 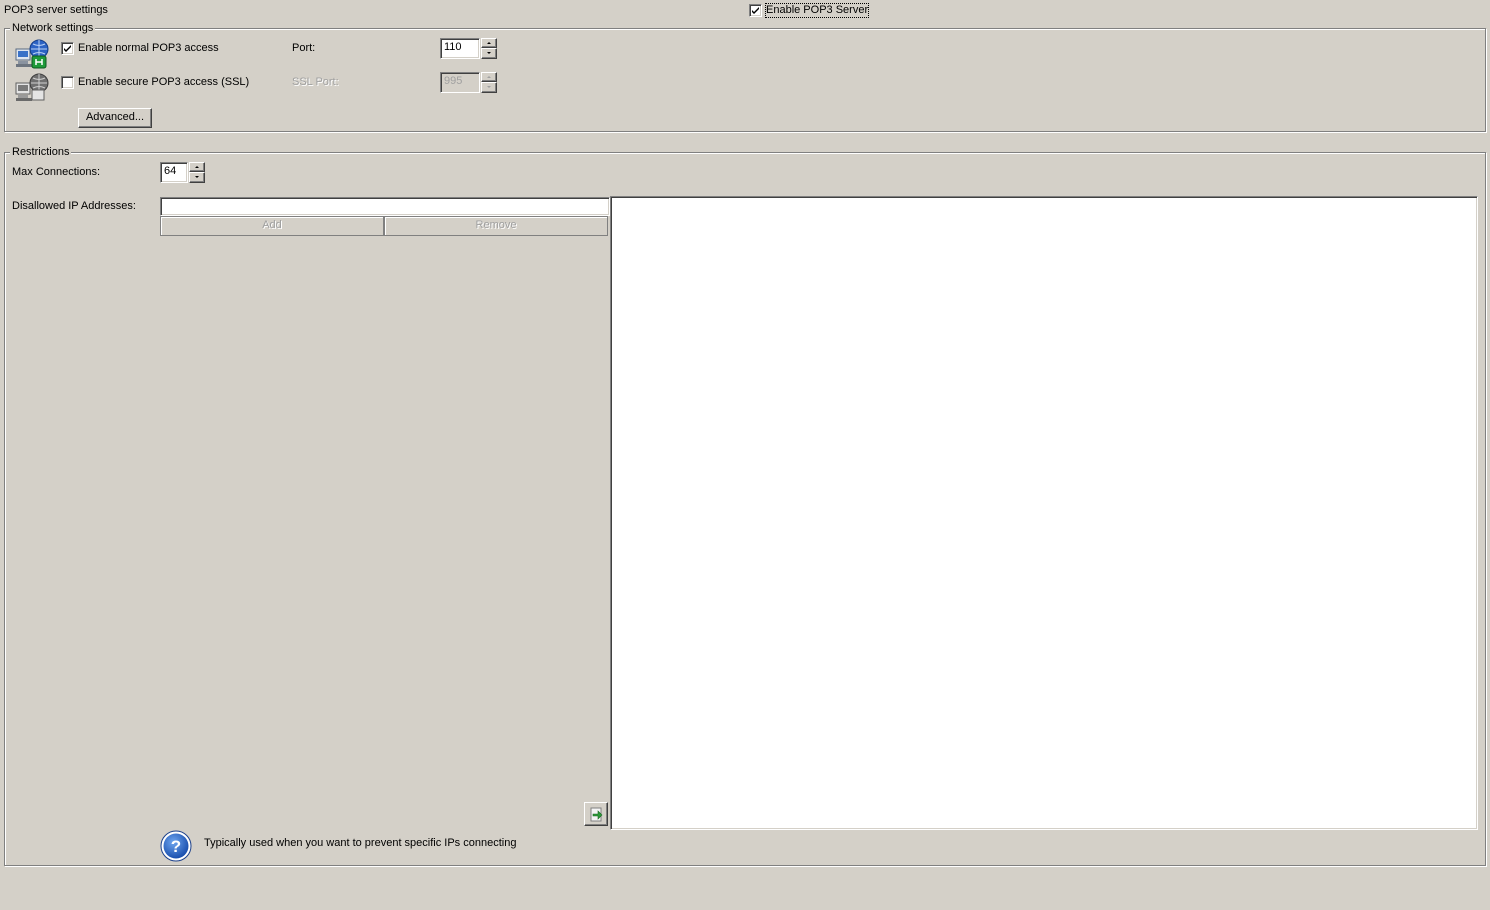 I want to click on enable-pop3-server-label: Enable POP3 Server, so click(x=817, y=10).